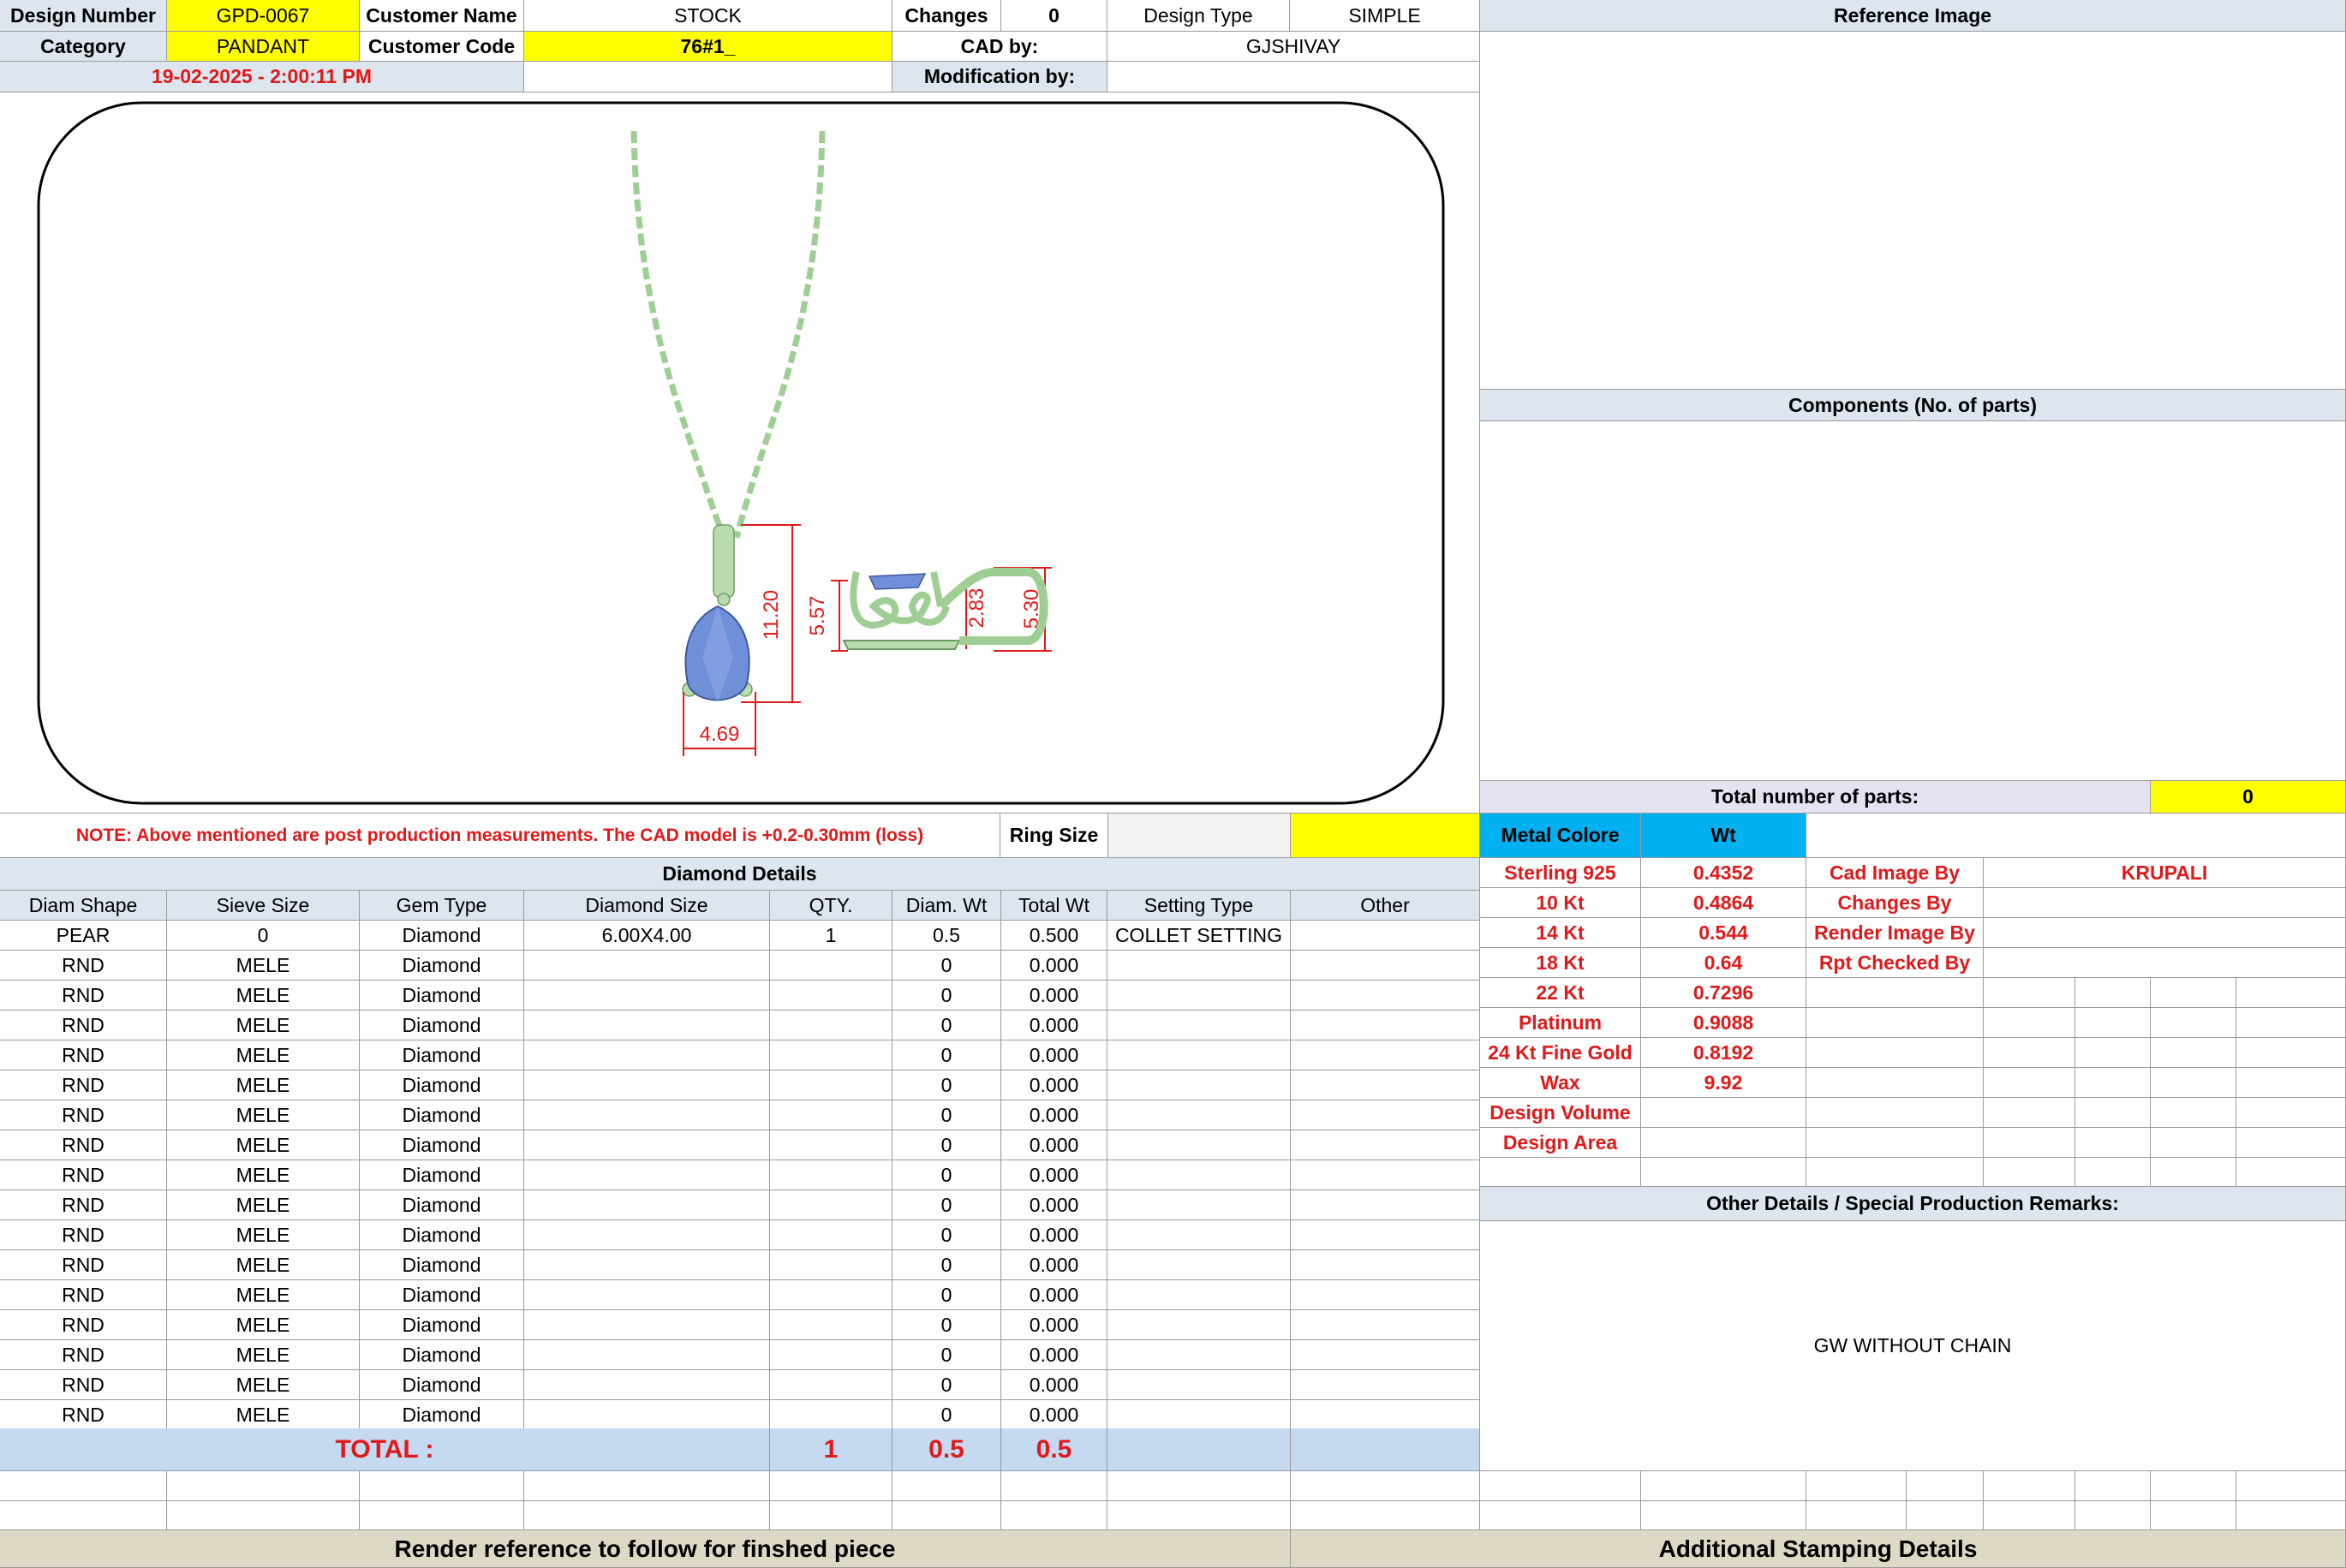  I want to click on diamond-cell-qty: 1, so click(831, 936).